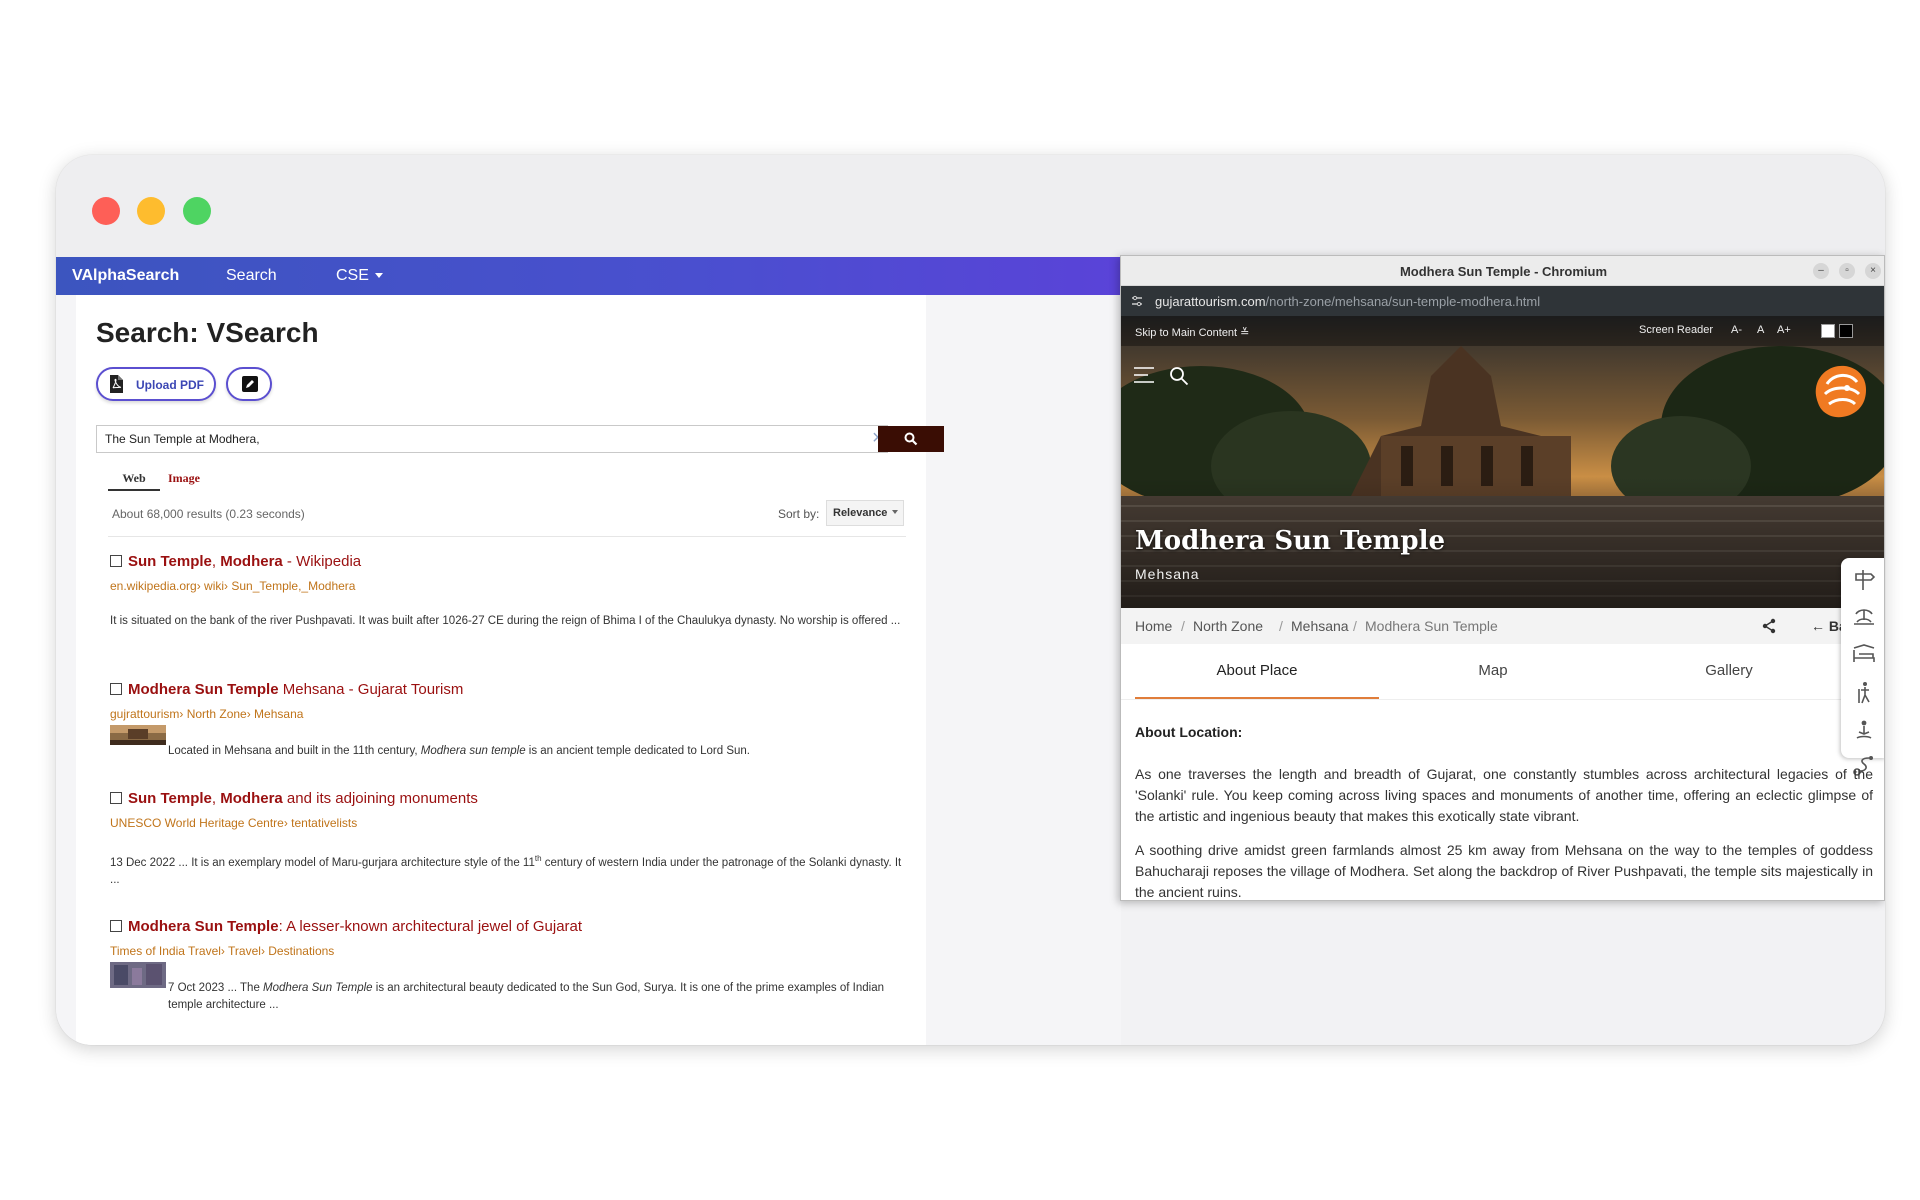  Describe the element at coordinates (251, 276) in the screenshot. I see `nav-search-link: Search` at that location.